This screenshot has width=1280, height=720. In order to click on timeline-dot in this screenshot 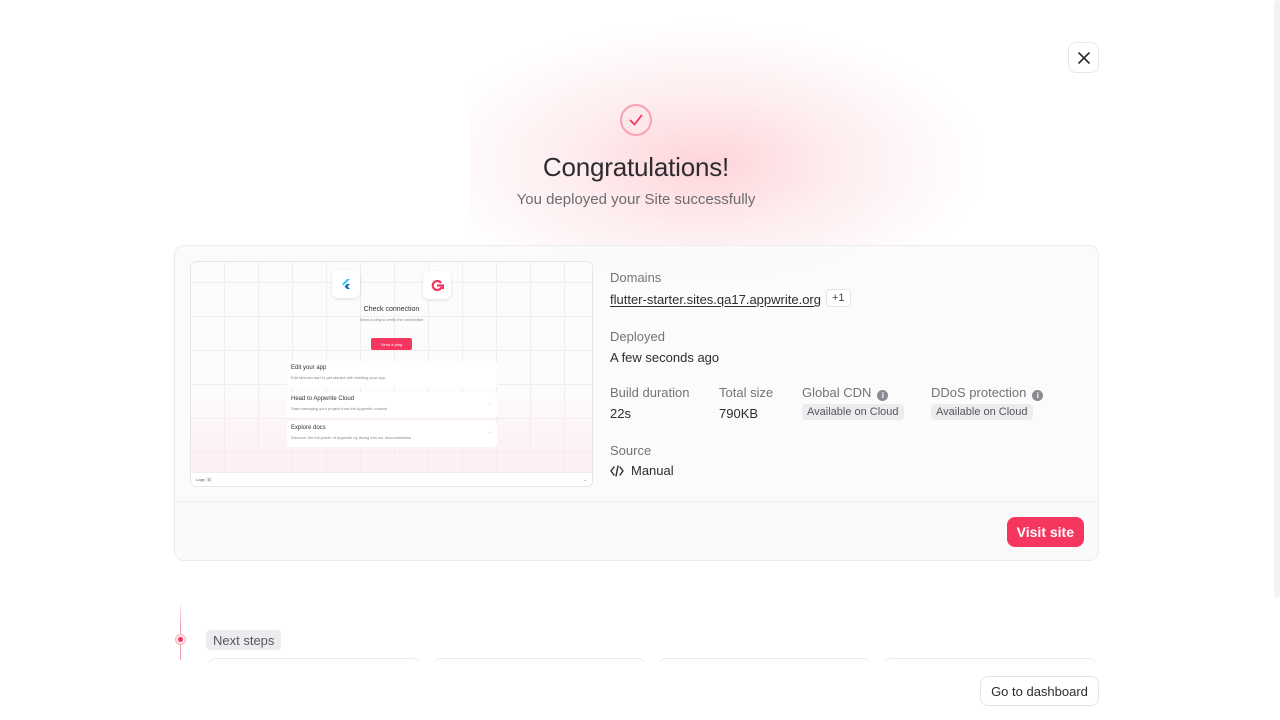, I will do `click(180, 639)`.